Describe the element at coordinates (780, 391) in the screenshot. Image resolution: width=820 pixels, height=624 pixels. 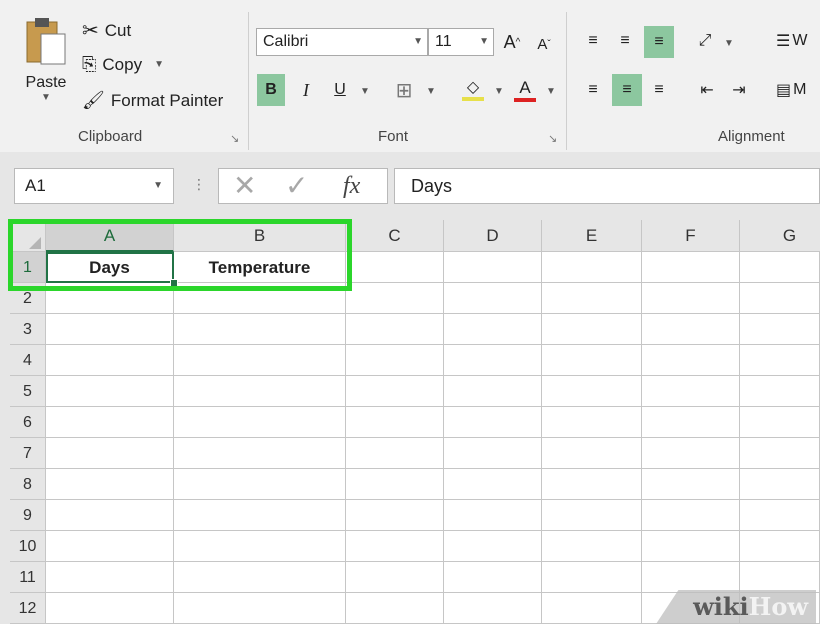
I see `cell-g5` at that location.